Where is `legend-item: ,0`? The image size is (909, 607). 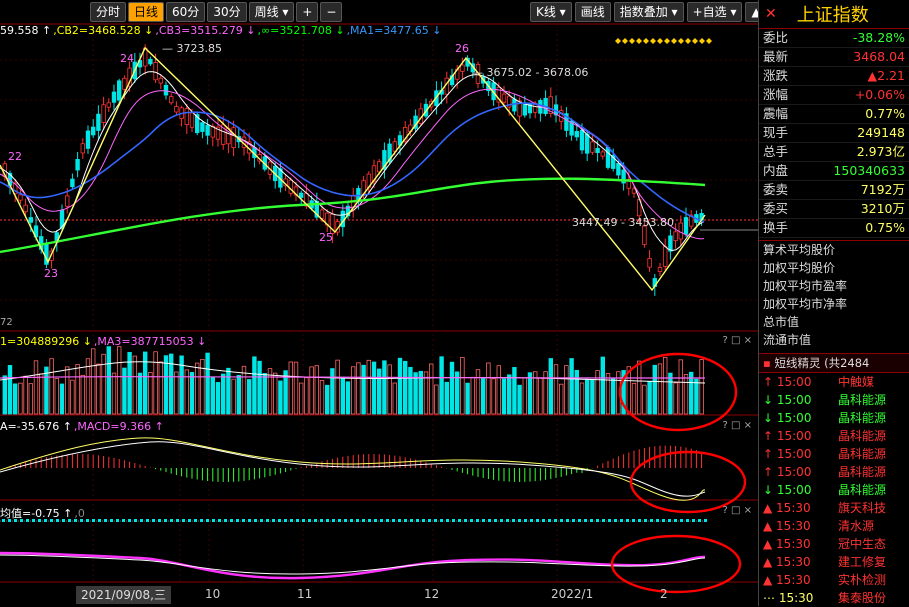 legend-item: ,0 is located at coordinates (79, 513).